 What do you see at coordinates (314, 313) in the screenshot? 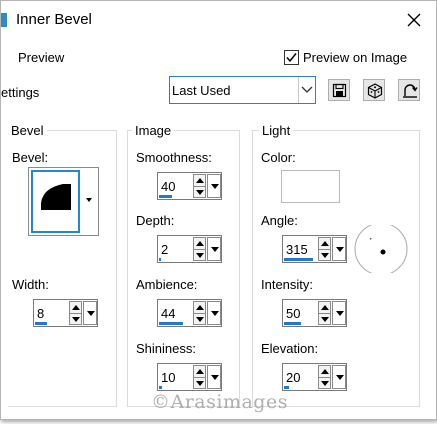
I see `intensity-spinner: 50` at bounding box center [314, 313].